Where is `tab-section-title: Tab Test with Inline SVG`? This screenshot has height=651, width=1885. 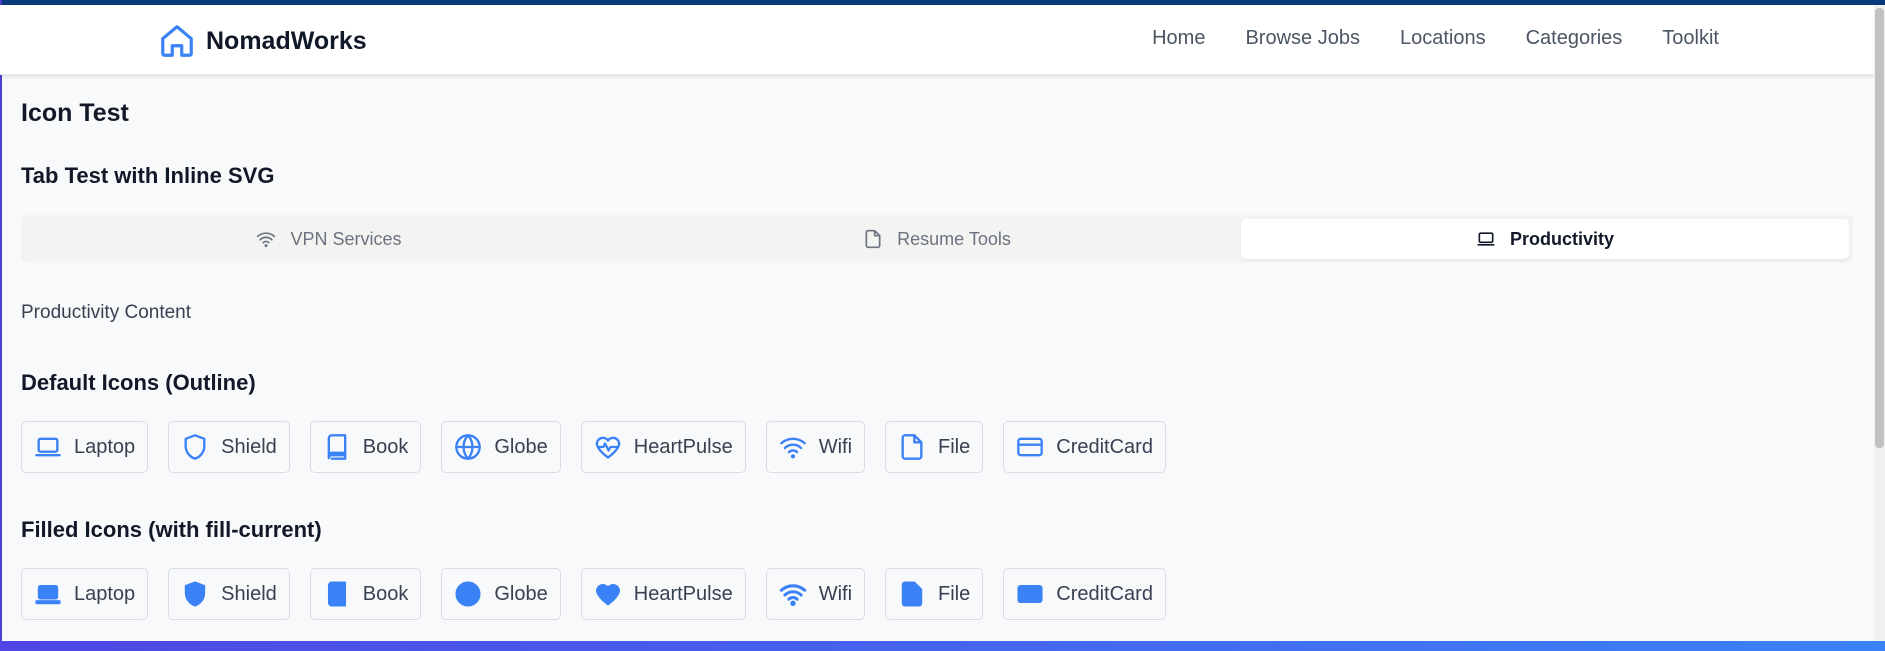
tab-section-title: Tab Test with Inline SVG is located at coordinates (148, 175).